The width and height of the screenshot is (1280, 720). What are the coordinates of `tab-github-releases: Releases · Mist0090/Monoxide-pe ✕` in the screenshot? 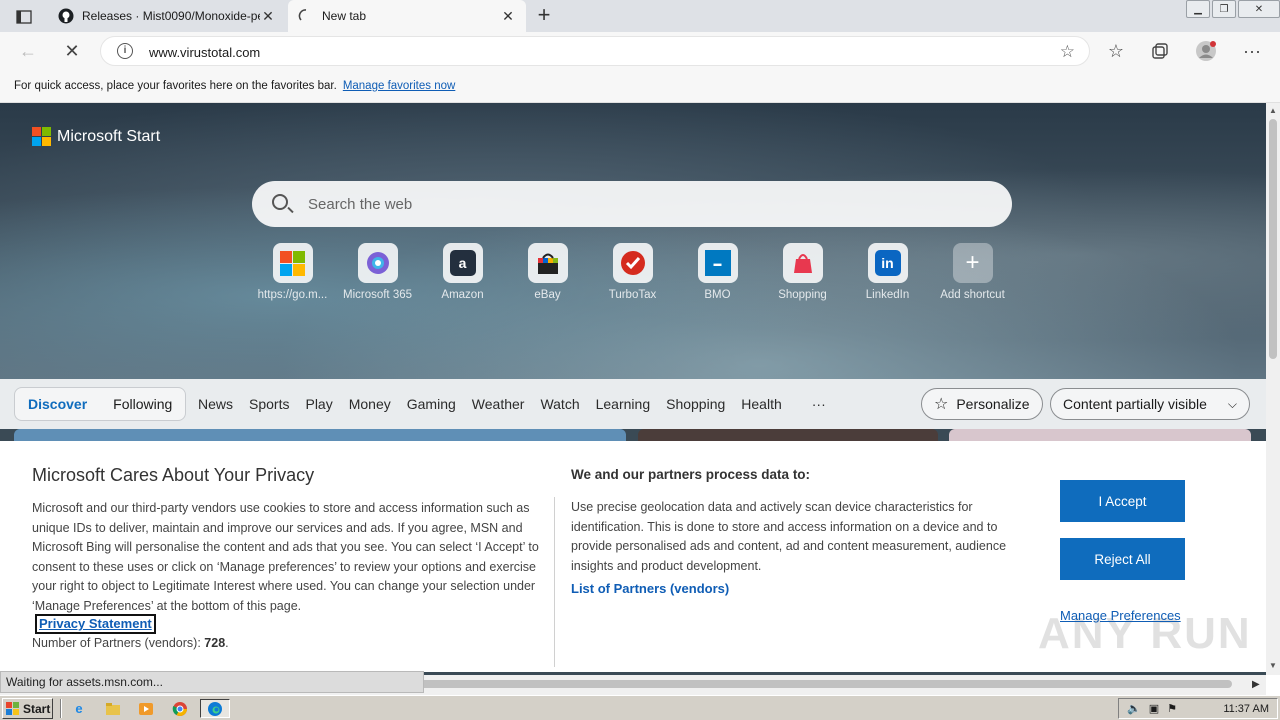 It's located at (167, 16).